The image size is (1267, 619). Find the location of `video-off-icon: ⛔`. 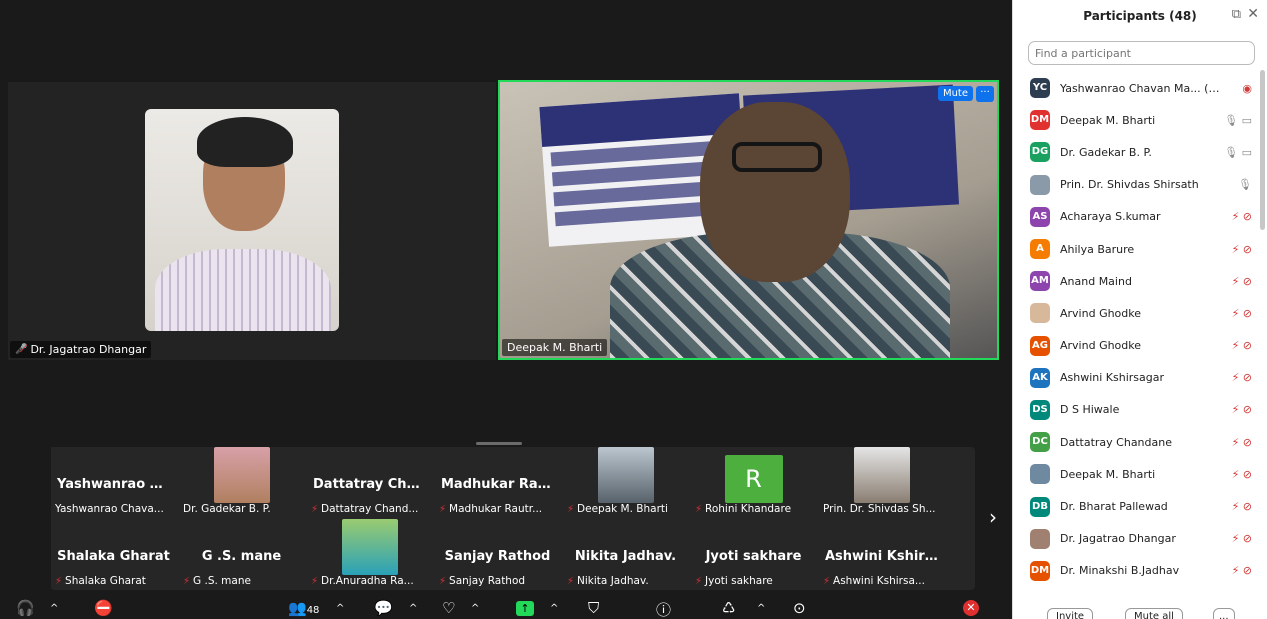

video-off-icon: ⛔ is located at coordinates (103, 608).